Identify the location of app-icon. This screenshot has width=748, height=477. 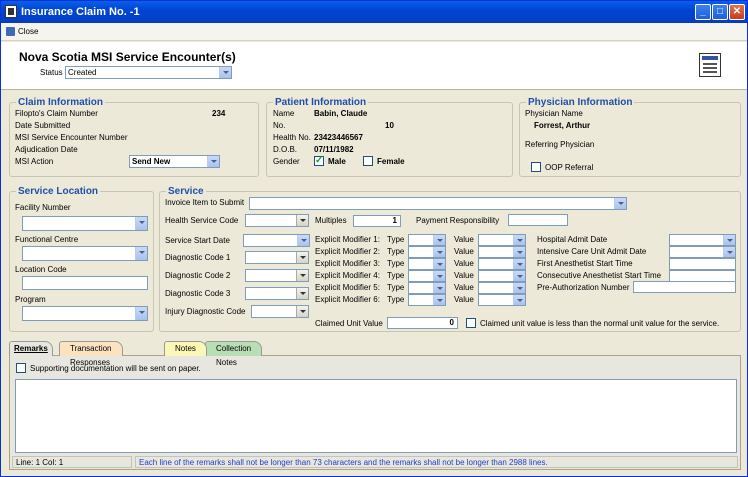
(11, 11).